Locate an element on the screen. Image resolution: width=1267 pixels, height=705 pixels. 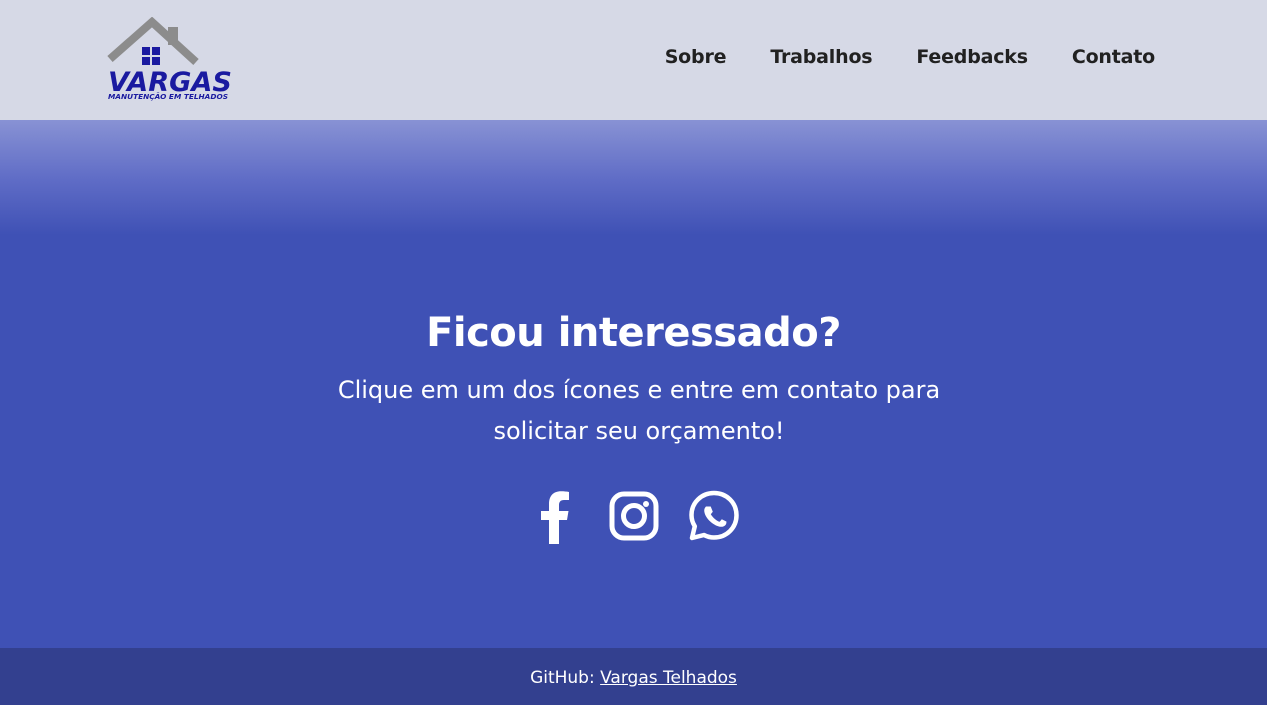
facebook-link is located at coordinates (554, 516).